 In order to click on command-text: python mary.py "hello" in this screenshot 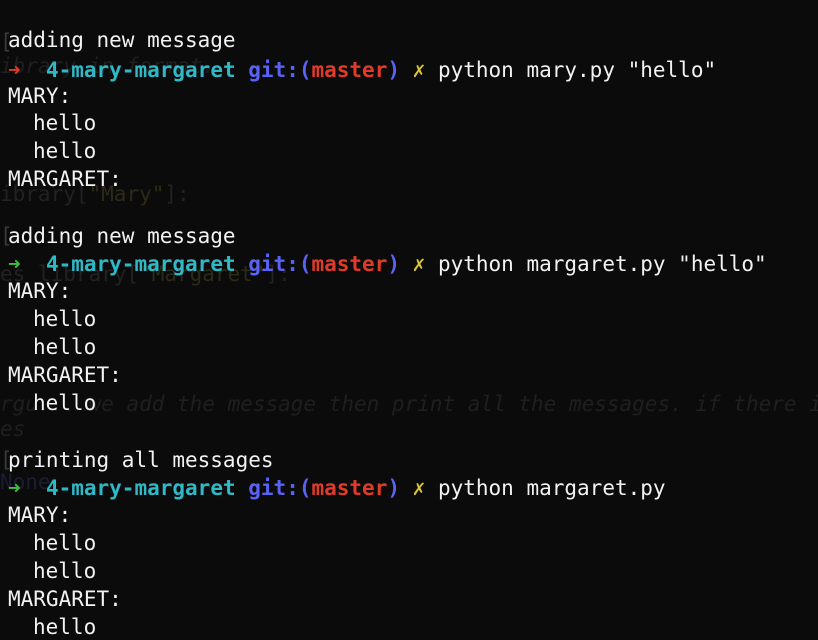, I will do `click(577, 70)`.